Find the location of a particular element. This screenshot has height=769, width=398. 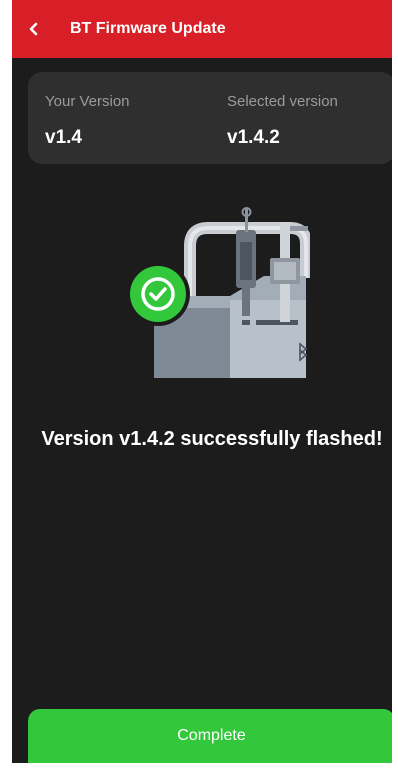

back-button is located at coordinates (34, 29).